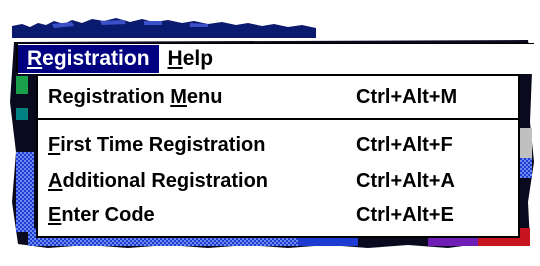 The height and width of the screenshot is (266, 540). I want to click on menu-item-additional-registration: Additional Registration Ctrl+Alt+A, so click(278, 181).